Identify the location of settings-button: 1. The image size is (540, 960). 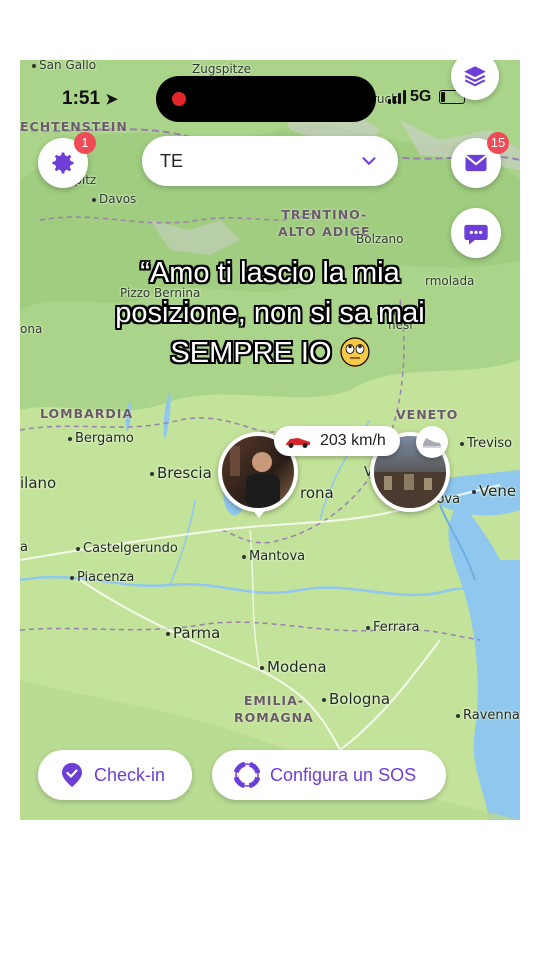
(67, 160).